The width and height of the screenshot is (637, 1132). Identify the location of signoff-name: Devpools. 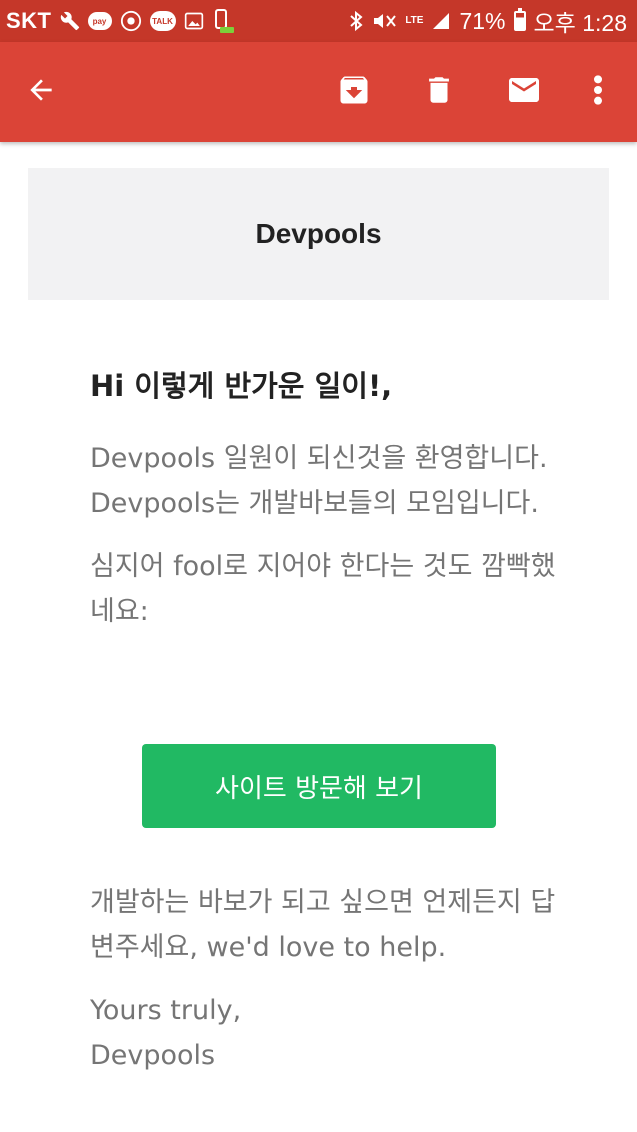
(153, 1055).